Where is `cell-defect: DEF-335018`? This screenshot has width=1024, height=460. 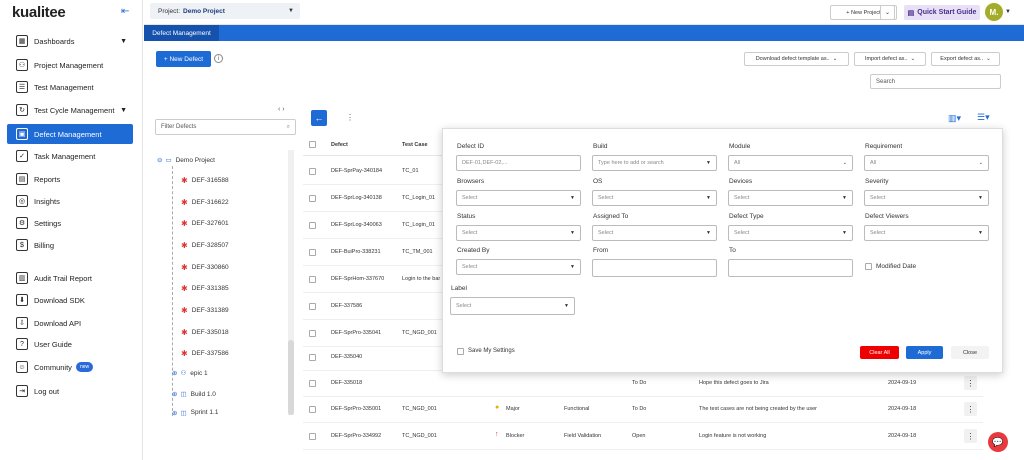 cell-defect: DEF-335018 is located at coordinates (346, 383).